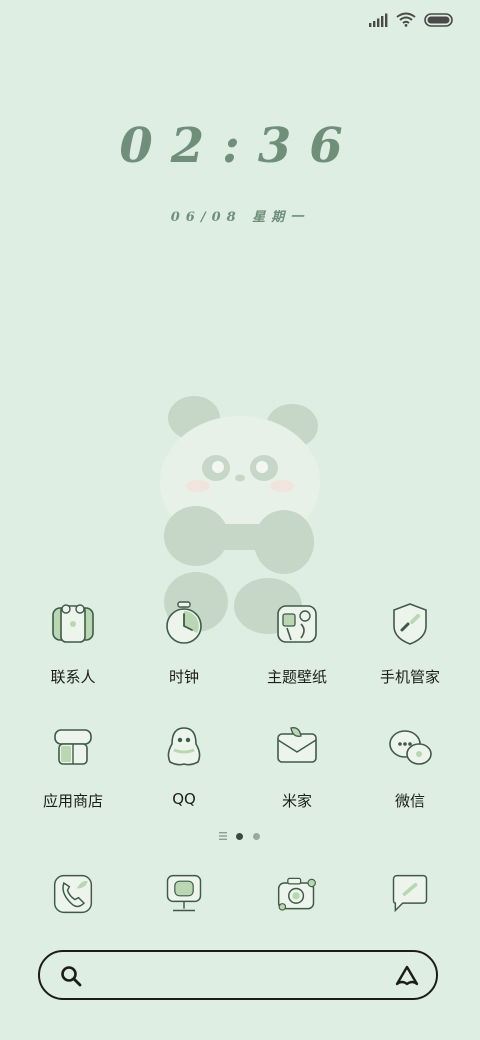 The height and width of the screenshot is (1040, 480). What do you see at coordinates (73, 677) in the screenshot?
I see `app-label: 联系人` at bounding box center [73, 677].